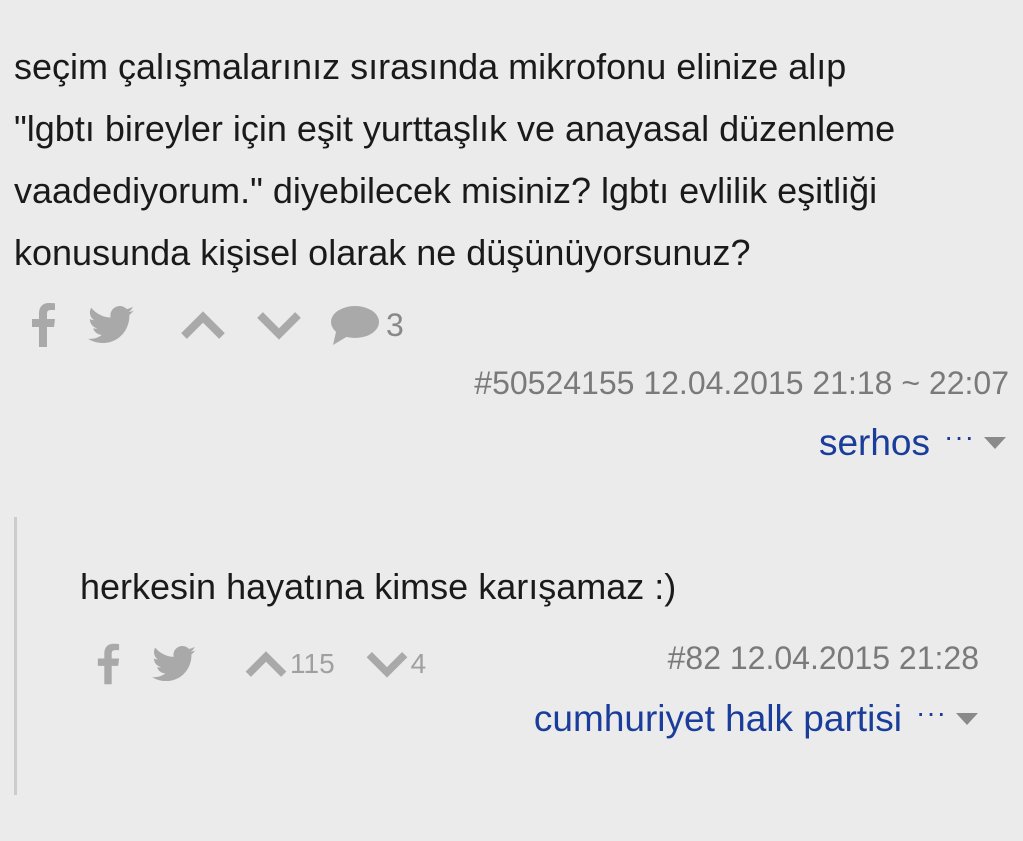 This screenshot has height=841, width=1023. I want to click on comment-count: 3, so click(395, 325).